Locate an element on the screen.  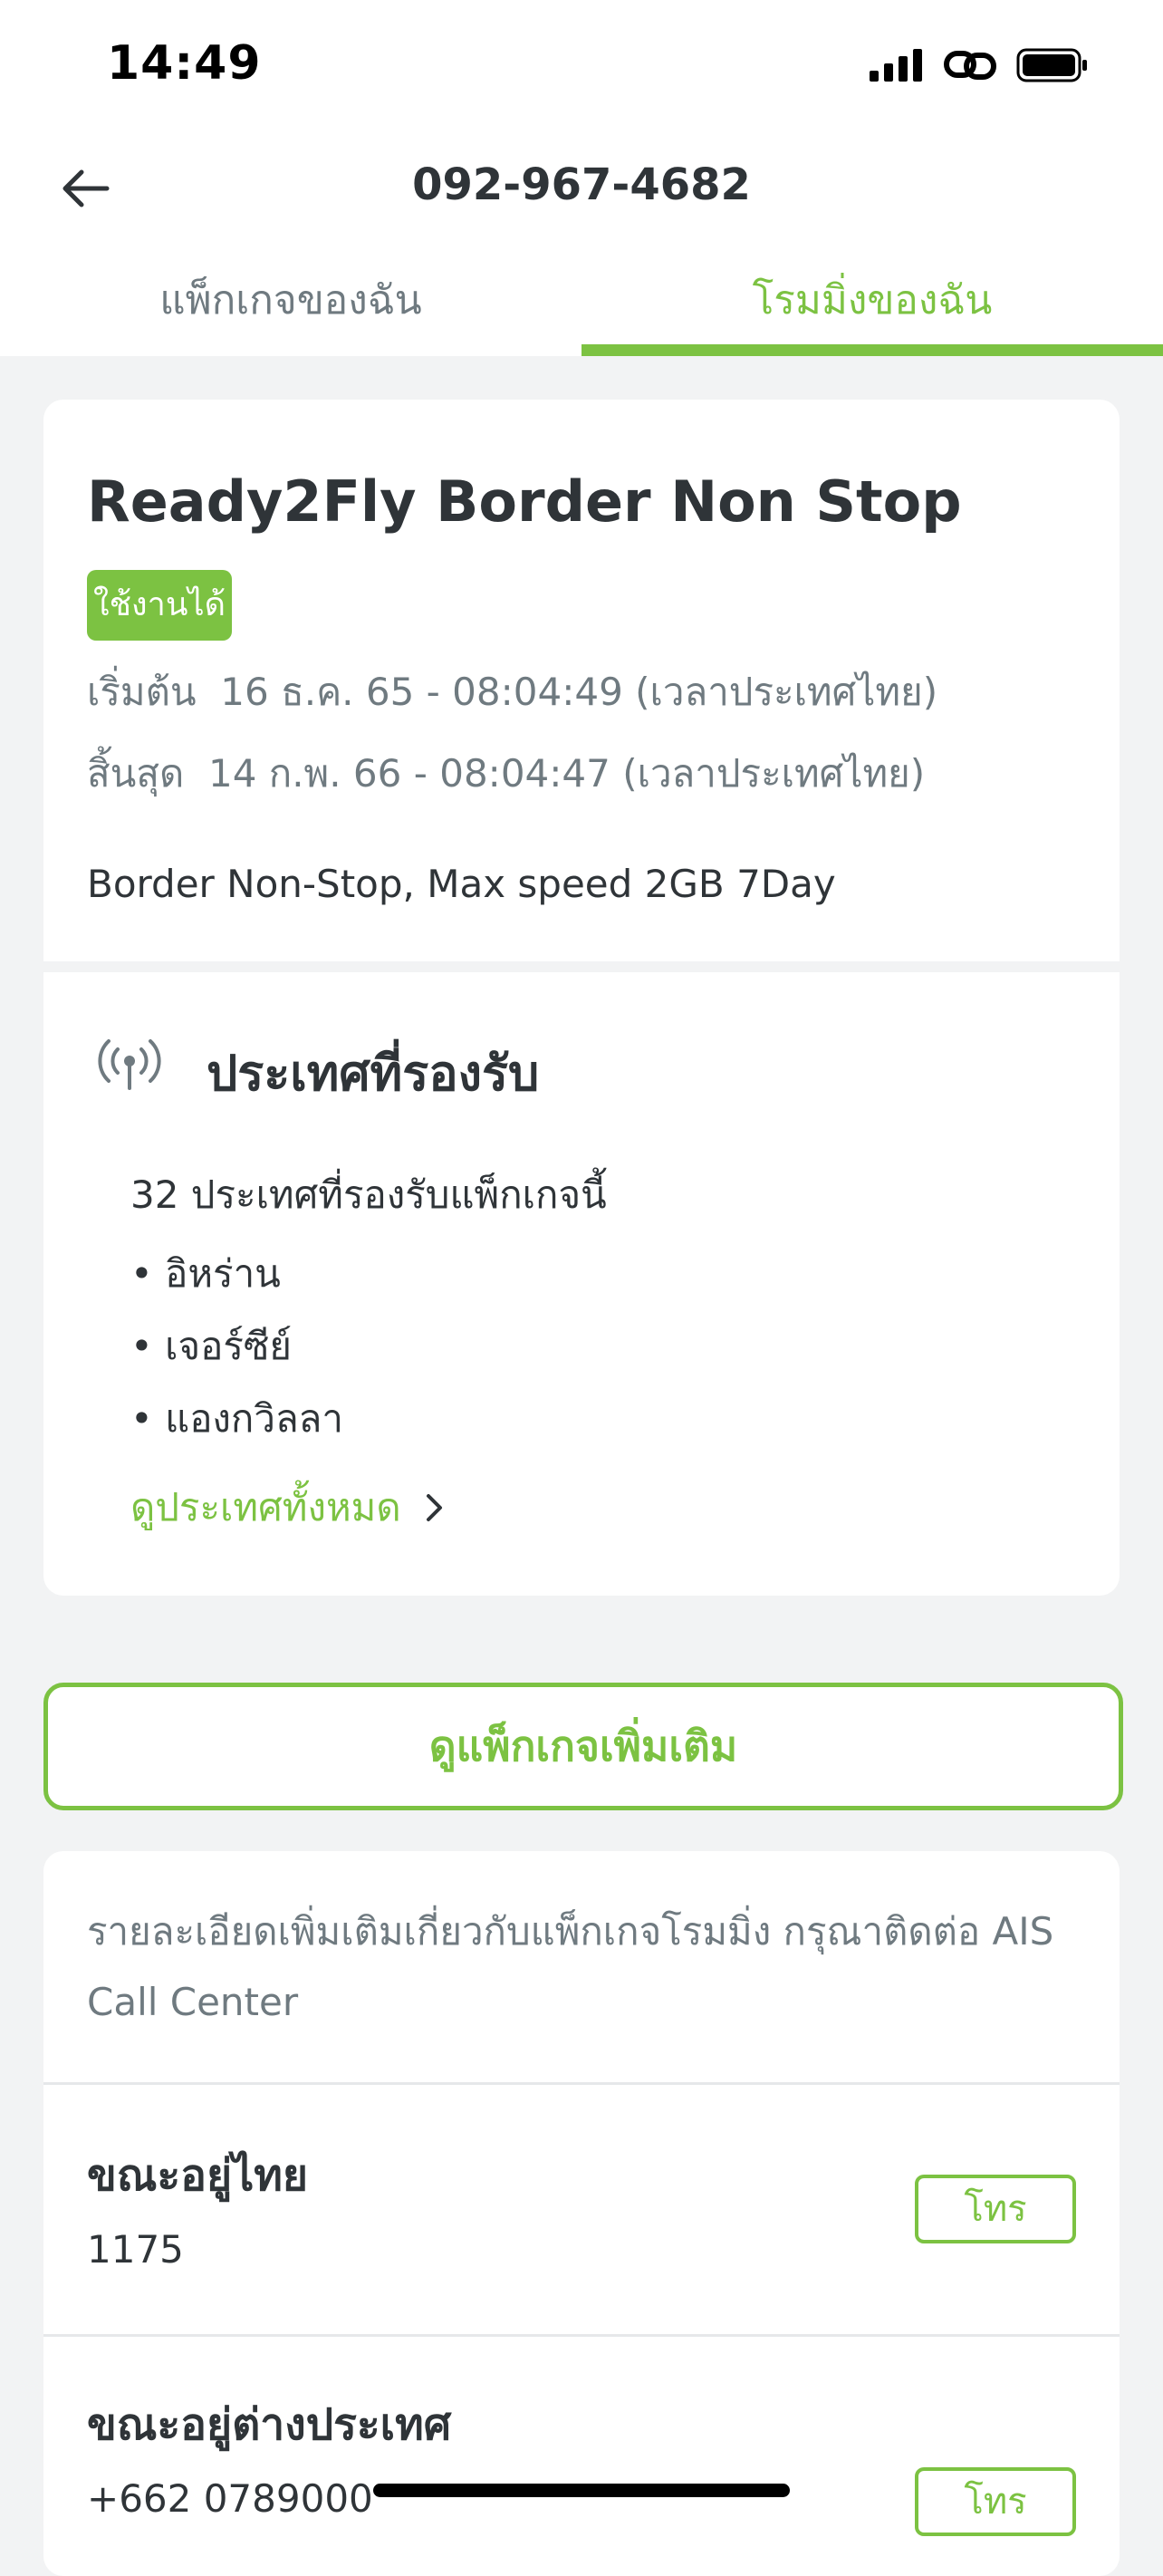
status-icons is located at coordinates (979, 65).